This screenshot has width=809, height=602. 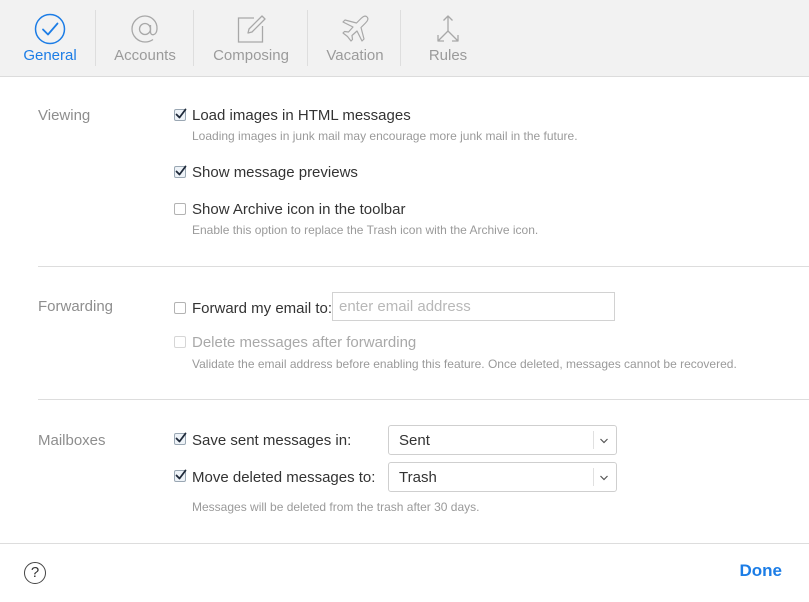 What do you see at coordinates (271, 440) in the screenshot?
I see `save-sent-label: Save sent messages in:` at bounding box center [271, 440].